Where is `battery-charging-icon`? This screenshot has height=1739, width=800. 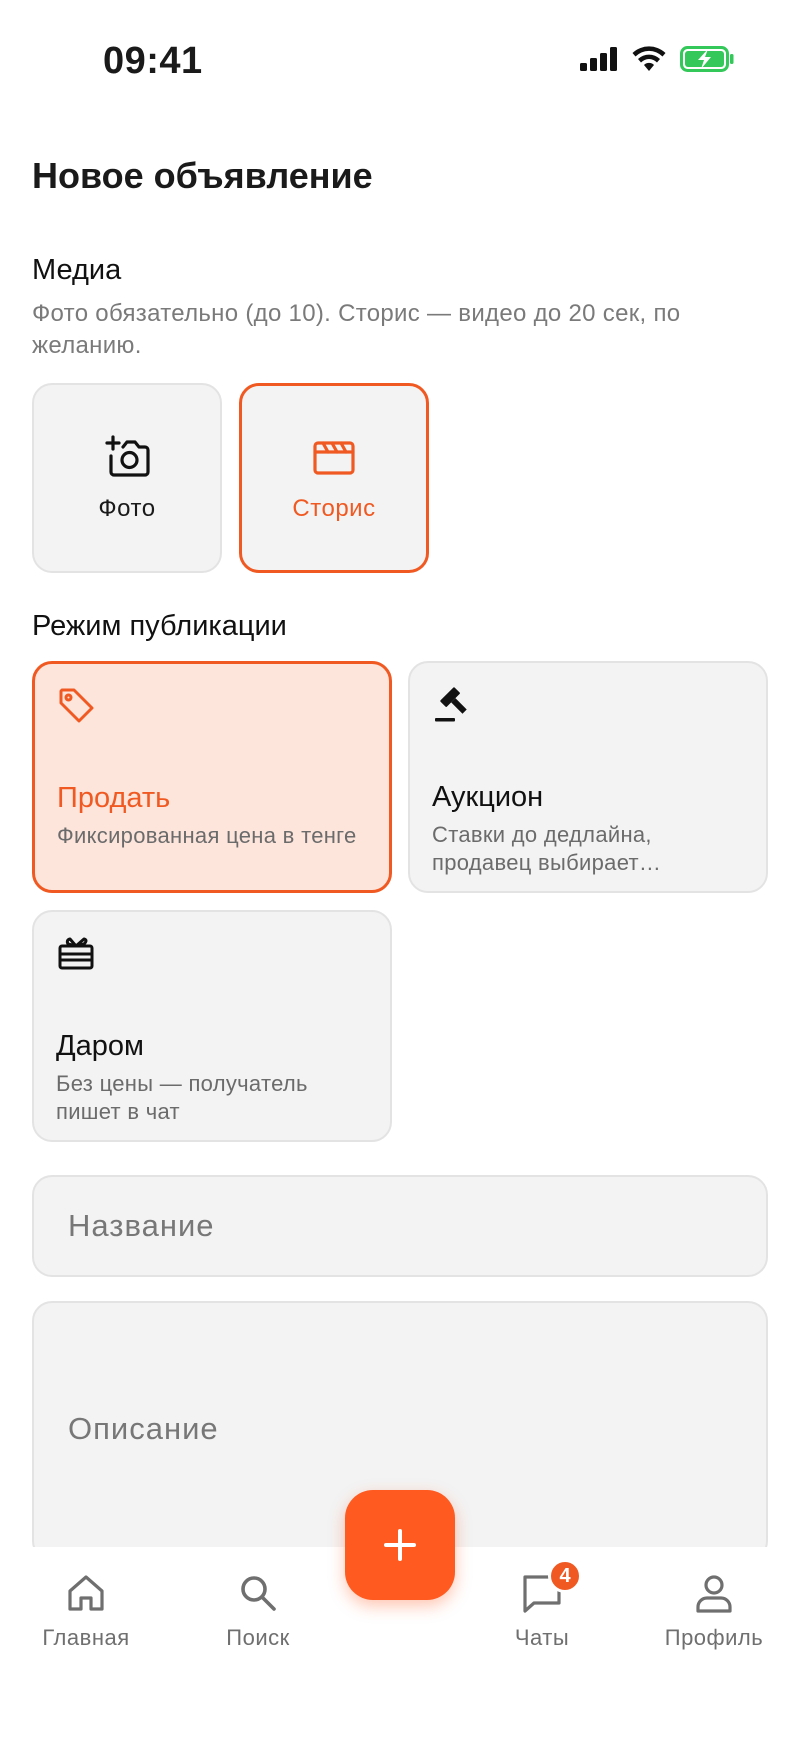 battery-charging-icon is located at coordinates (707, 59).